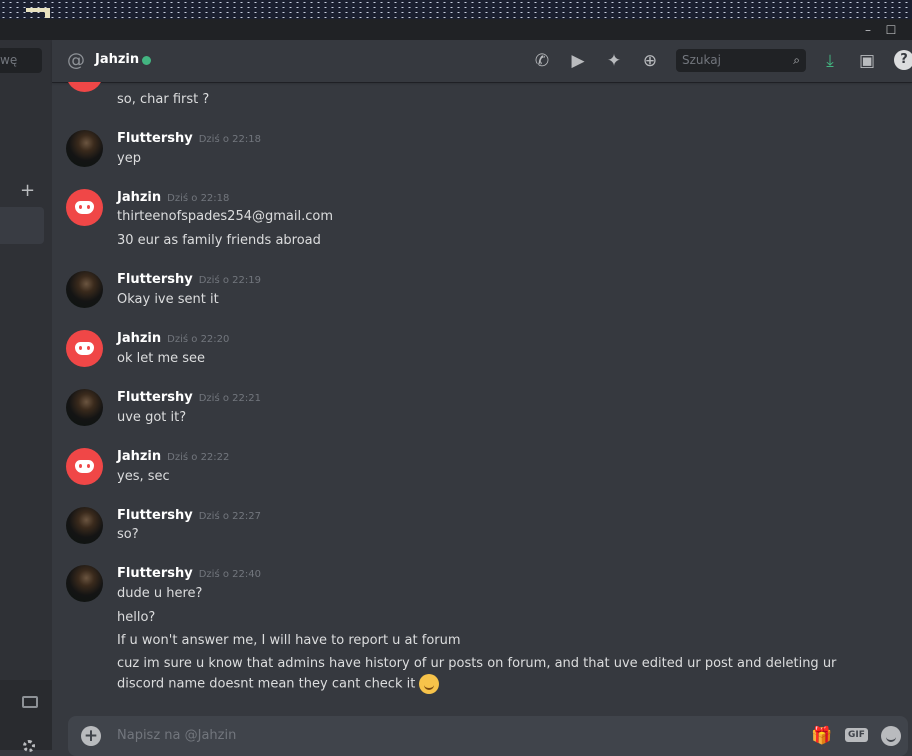  I want to click on add-attachment-icon: +, so click(91, 736).